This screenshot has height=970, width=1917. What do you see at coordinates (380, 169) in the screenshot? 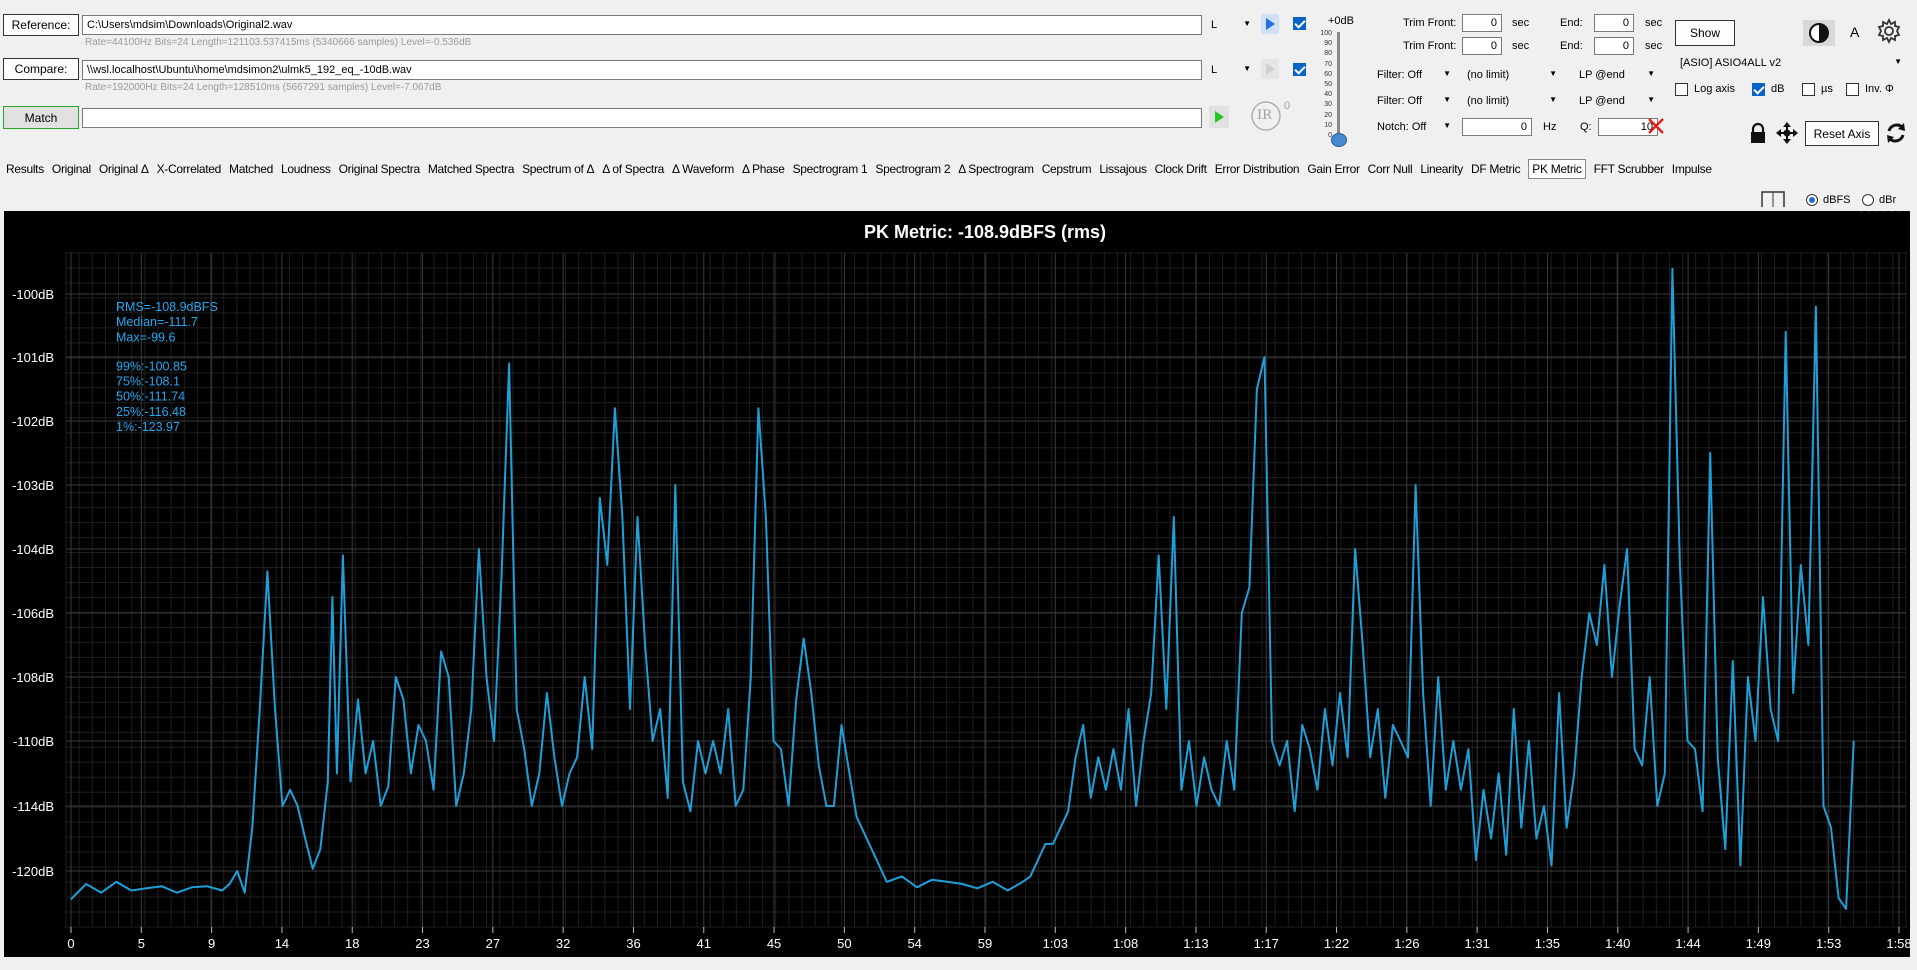
I see `tab-original-spectra: Original Spectra` at bounding box center [380, 169].